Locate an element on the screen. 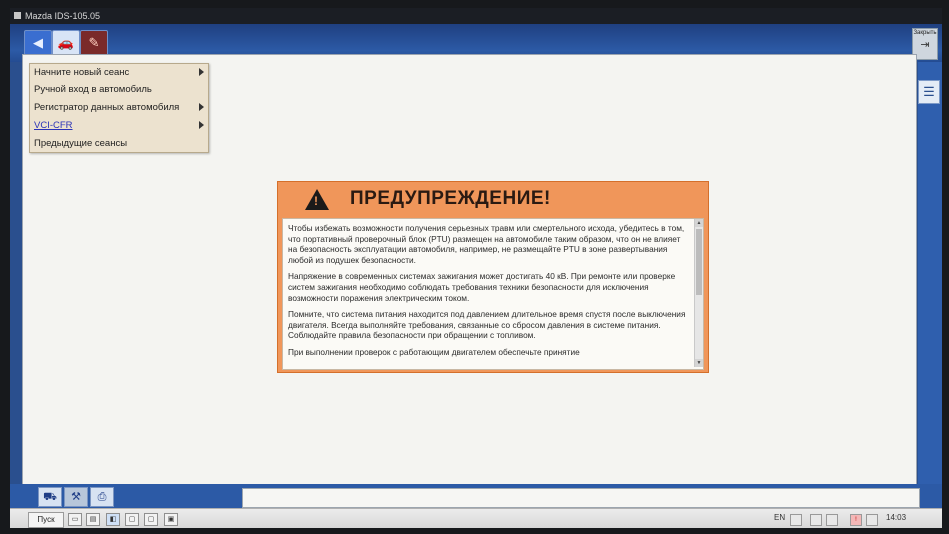 Image resolution: width=949 pixels, height=534 pixels. vehicle-session-tab: ⛟ is located at coordinates (50, 497).